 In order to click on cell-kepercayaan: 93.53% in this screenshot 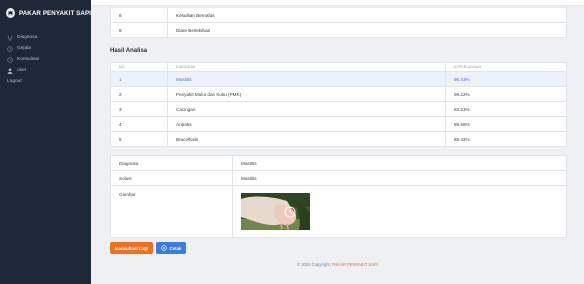, I will do `click(506, 109)`.